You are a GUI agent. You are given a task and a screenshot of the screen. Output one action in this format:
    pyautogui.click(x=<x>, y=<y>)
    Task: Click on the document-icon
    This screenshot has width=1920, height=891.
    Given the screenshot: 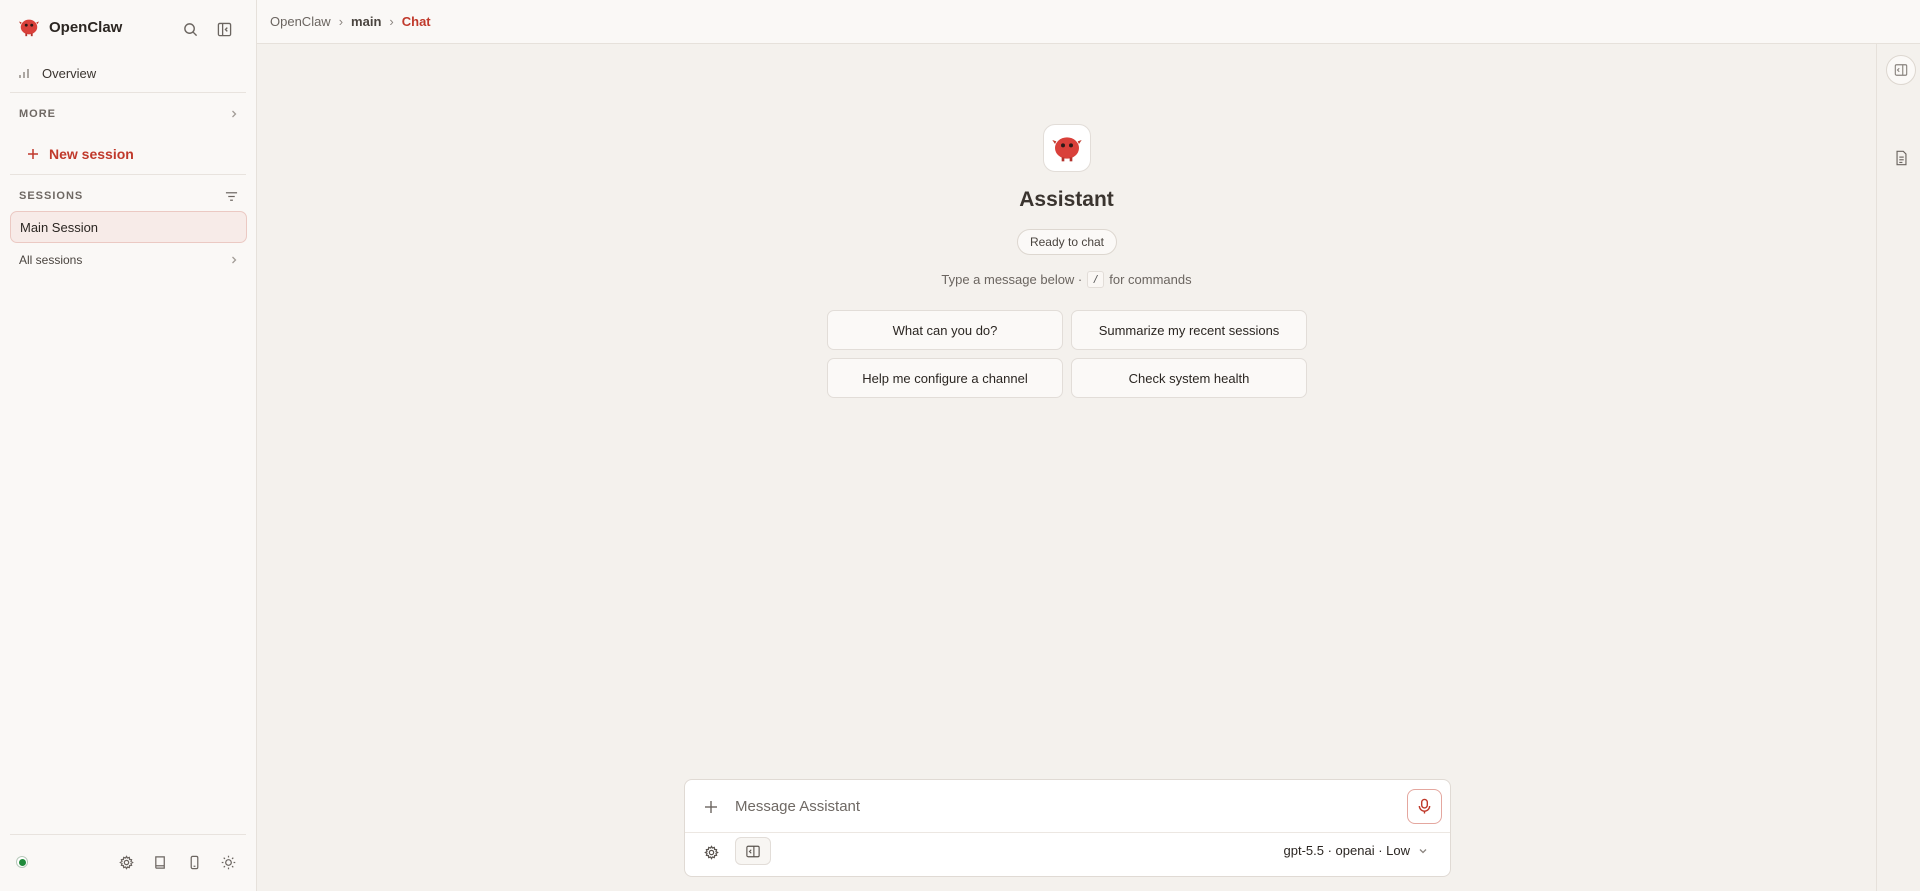 What is the action you would take?
    pyautogui.click(x=1901, y=158)
    